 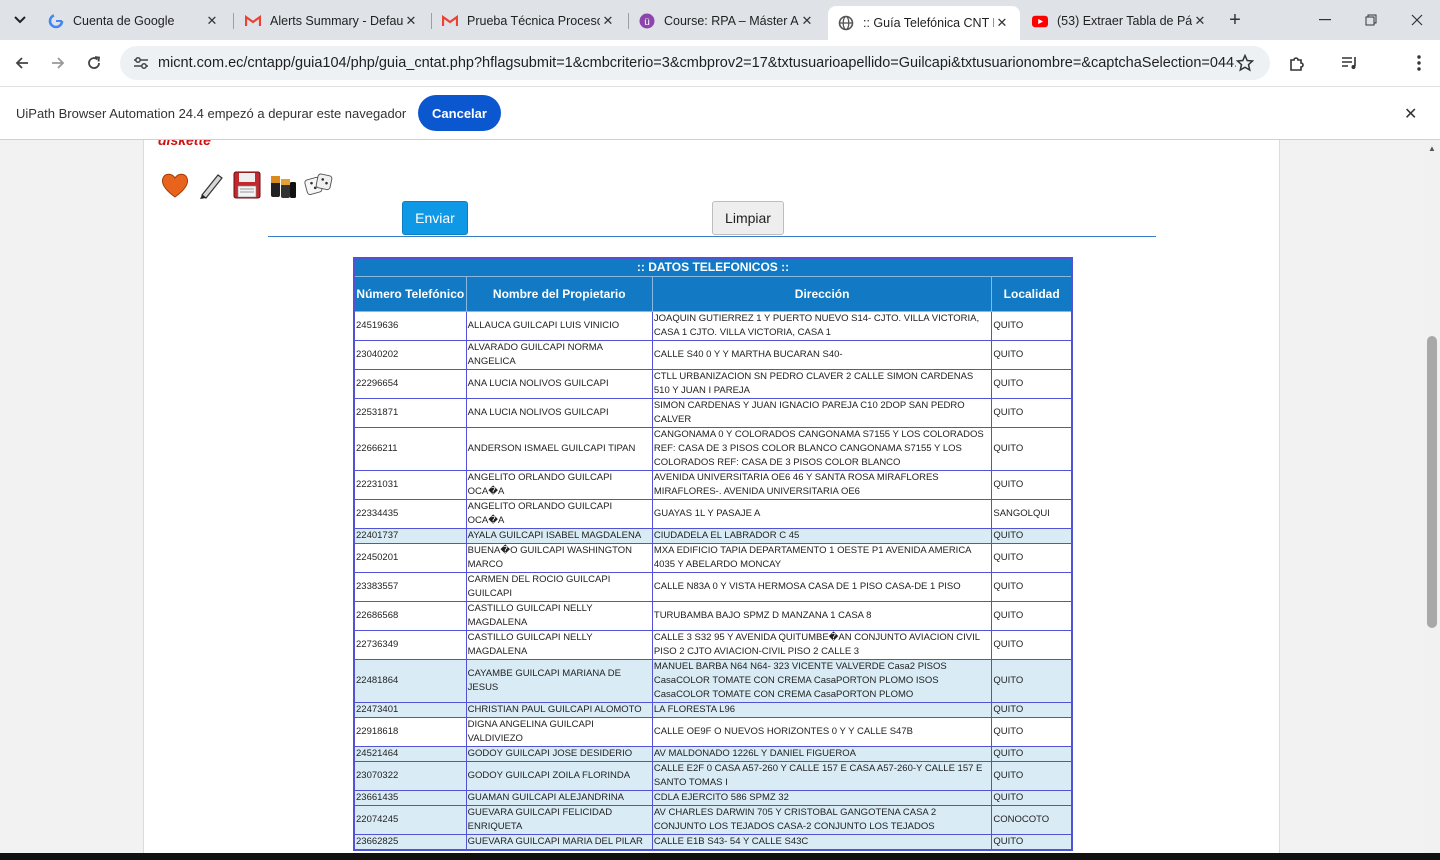 I want to click on reload-button, so click(x=94, y=63).